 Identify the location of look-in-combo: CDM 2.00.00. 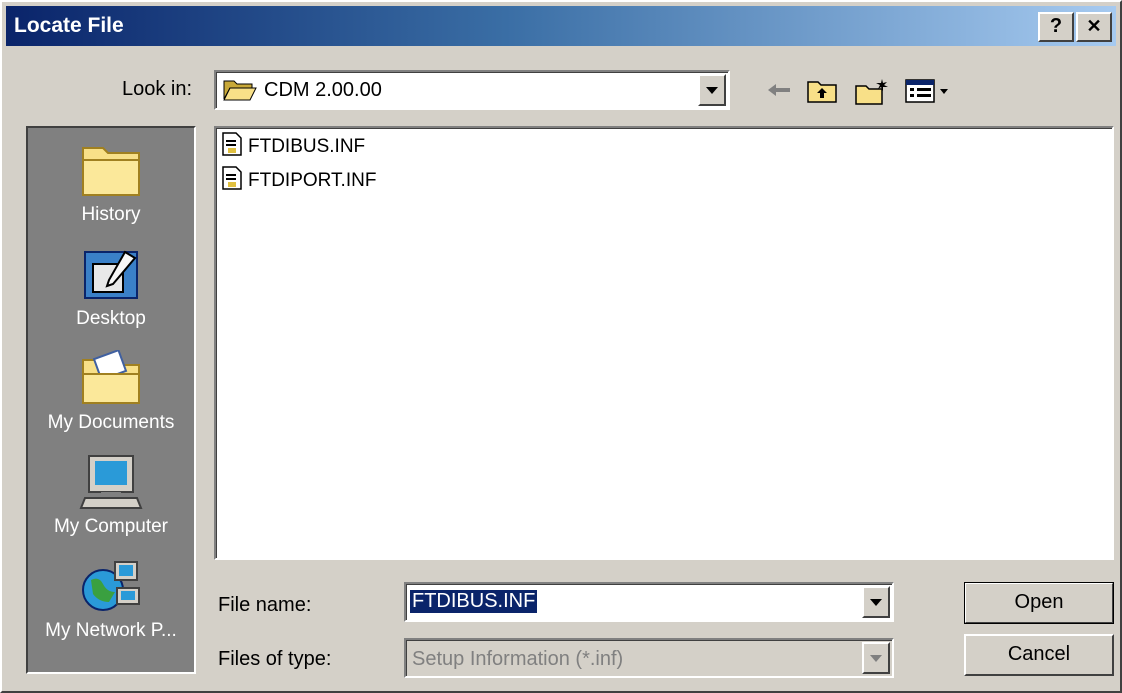
(472, 90).